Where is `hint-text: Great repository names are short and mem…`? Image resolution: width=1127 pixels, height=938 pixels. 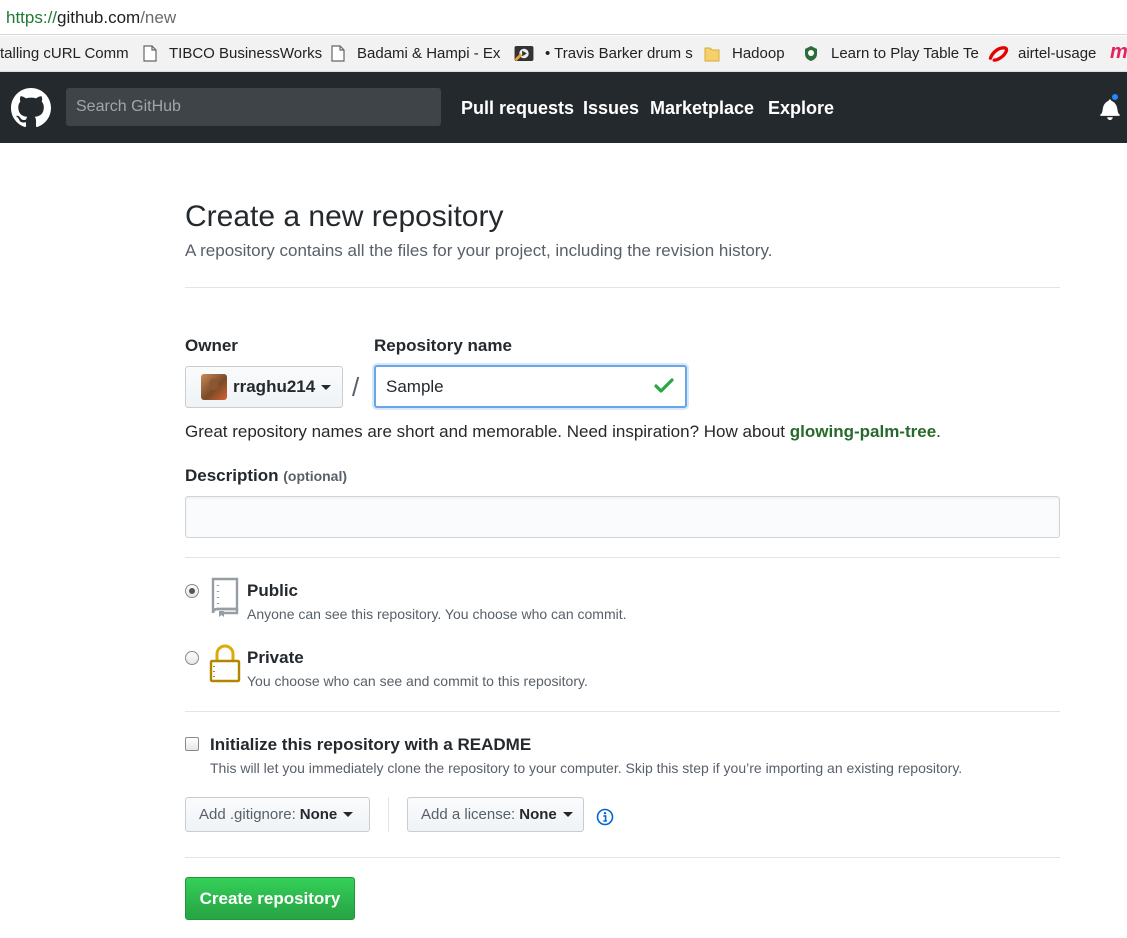 hint-text: Great repository names are short and mem… is located at coordinates (487, 431).